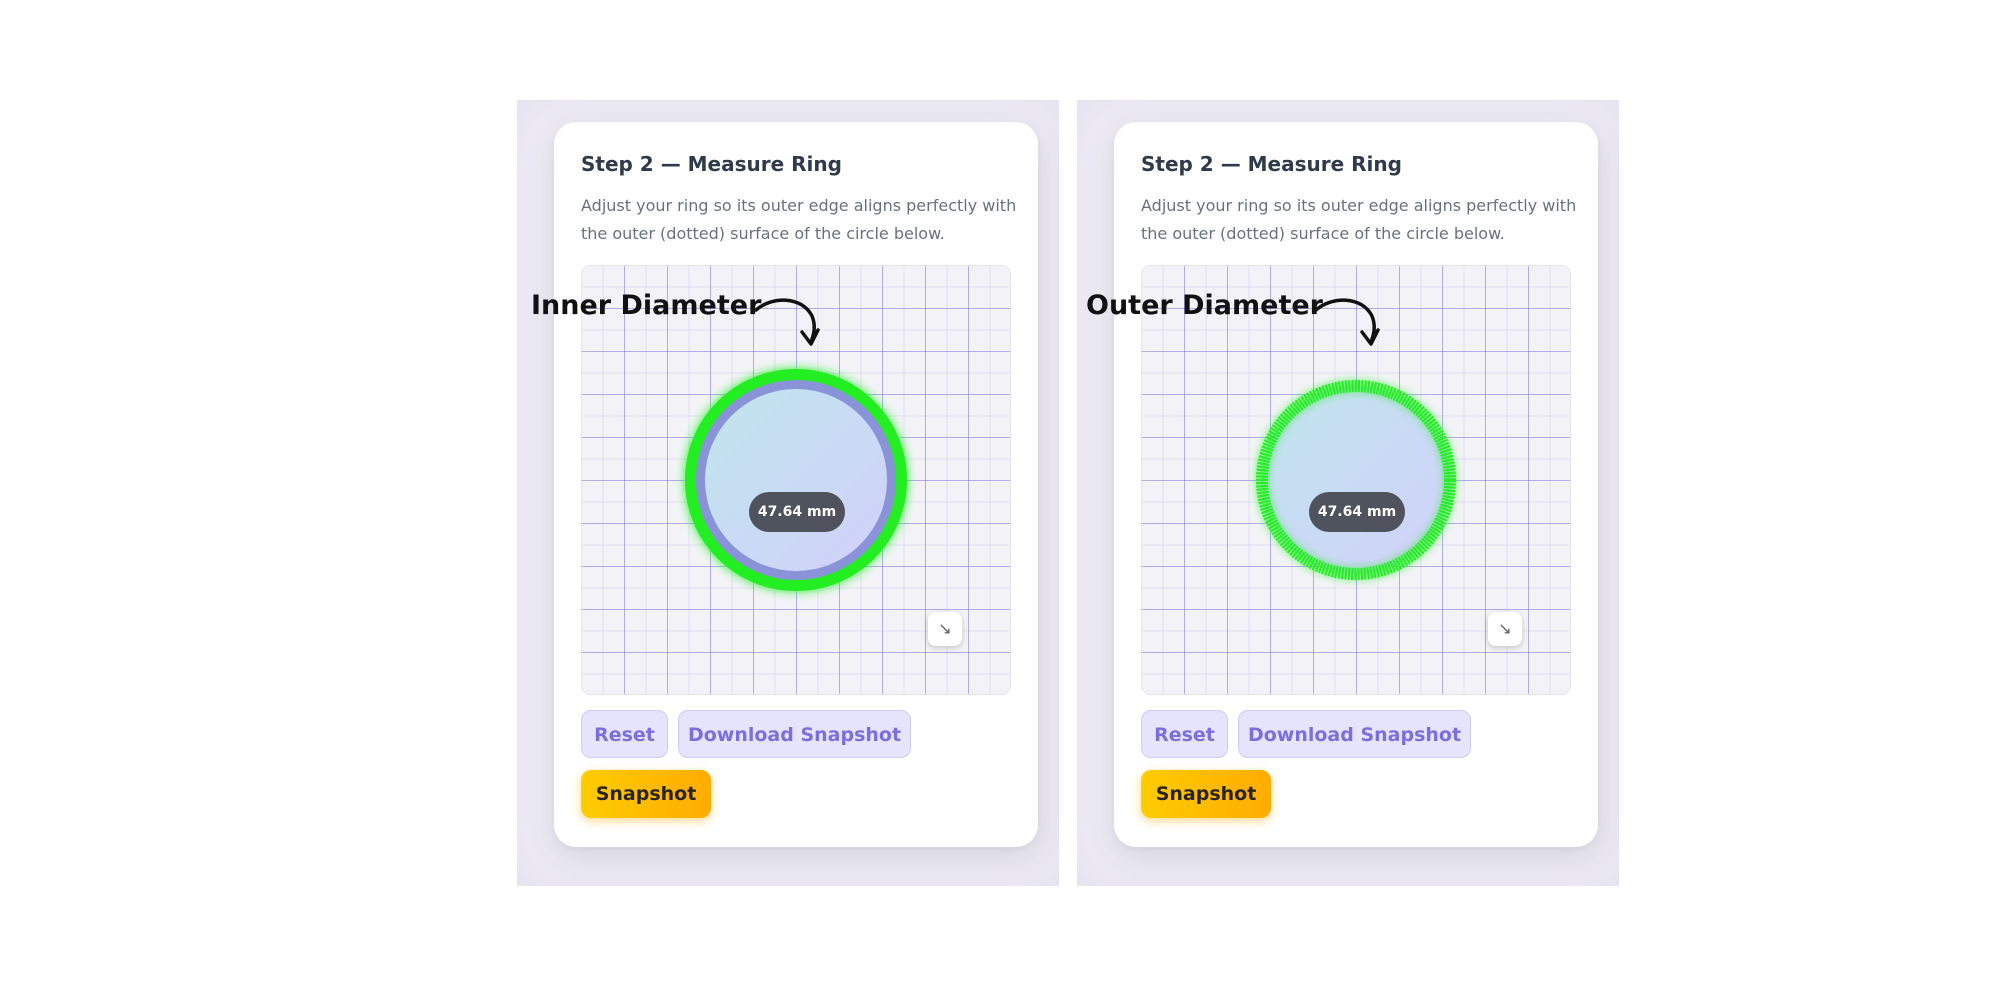 The width and height of the screenshot is (2000, 1000). Describe the element at coordinates (796, 480) in the screenshot. I see `ring-inner-surface` at that location.